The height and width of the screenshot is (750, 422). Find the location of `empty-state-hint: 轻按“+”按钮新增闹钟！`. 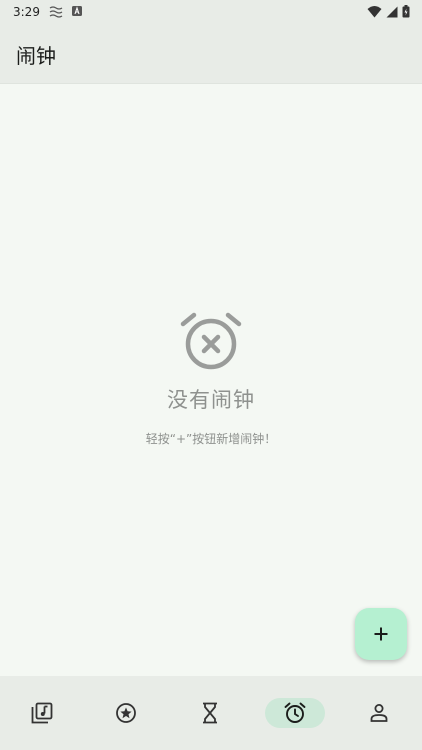

empty-state-hint: 轻按“+”按钮新增闹钟！ is located at coordinates (211, 439).